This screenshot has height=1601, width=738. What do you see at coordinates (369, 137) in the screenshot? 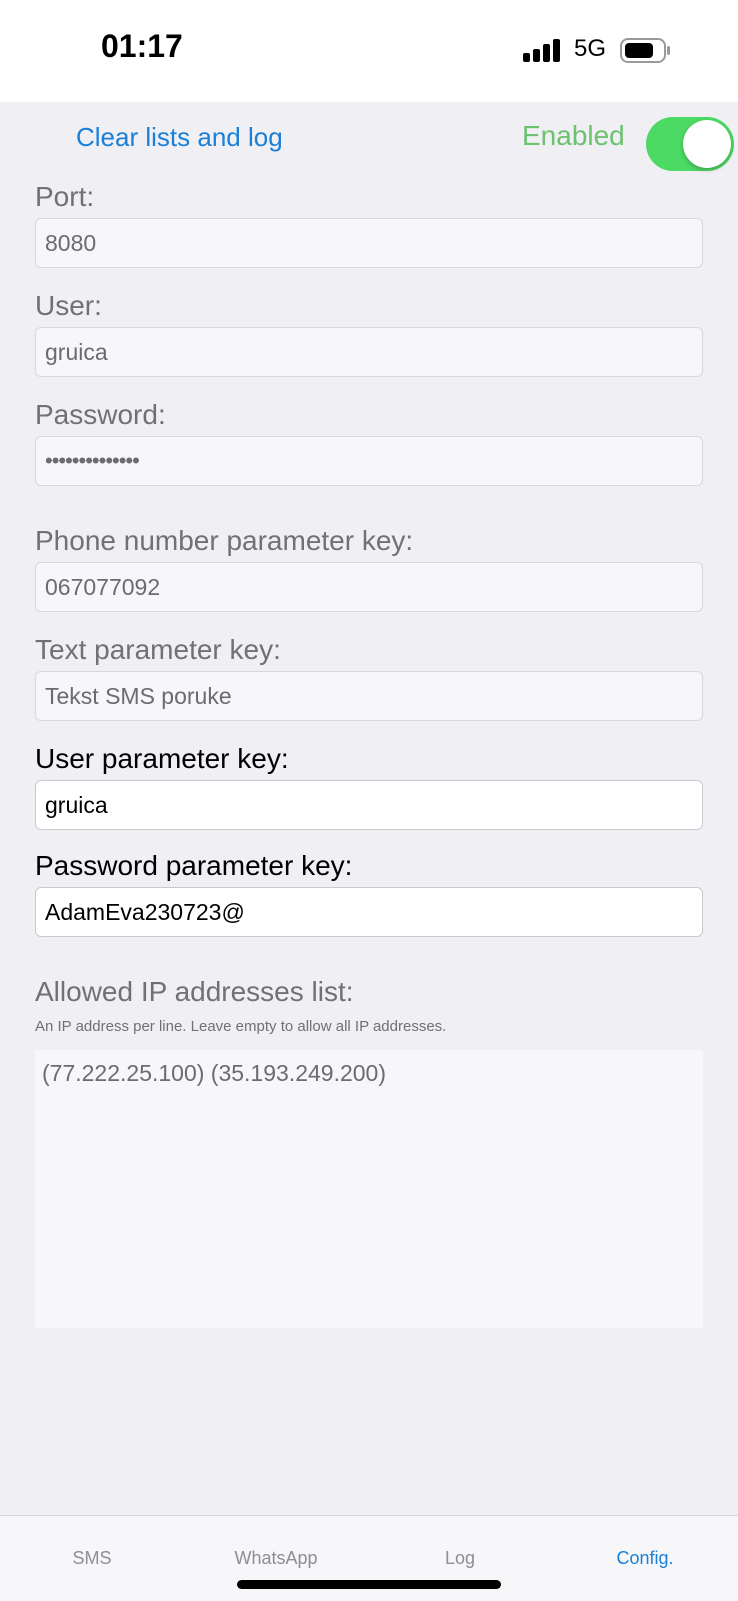
I see `header-row: Clear lists and log Enabled` at bounding box center [369, 137].